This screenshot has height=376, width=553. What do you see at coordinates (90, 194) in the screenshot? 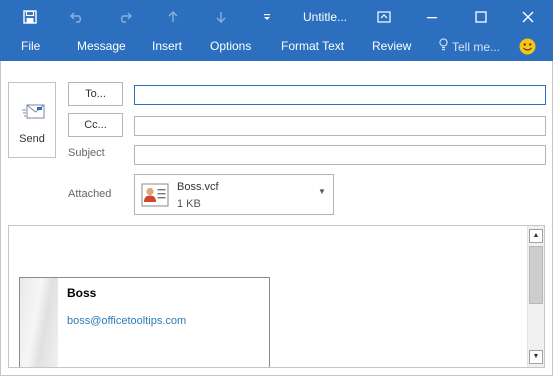
I see `attached-label: Attached` at bounding box center [90, 194].